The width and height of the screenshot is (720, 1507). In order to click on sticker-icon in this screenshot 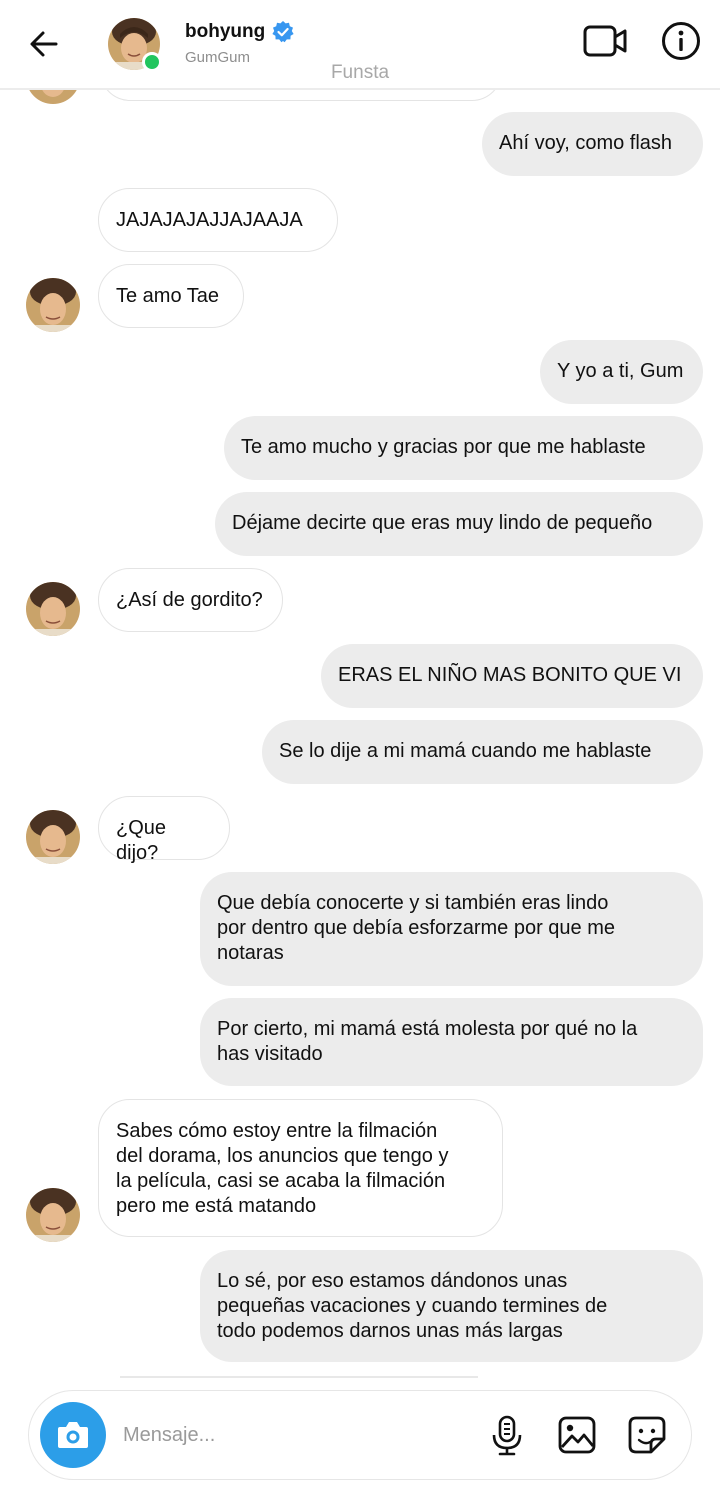, I will do `click(647, 1435)`.